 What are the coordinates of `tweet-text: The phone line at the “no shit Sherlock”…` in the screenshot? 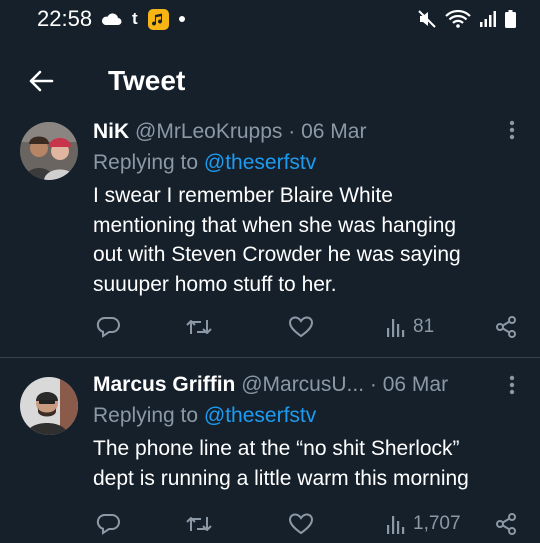 It's located at (306, 463).